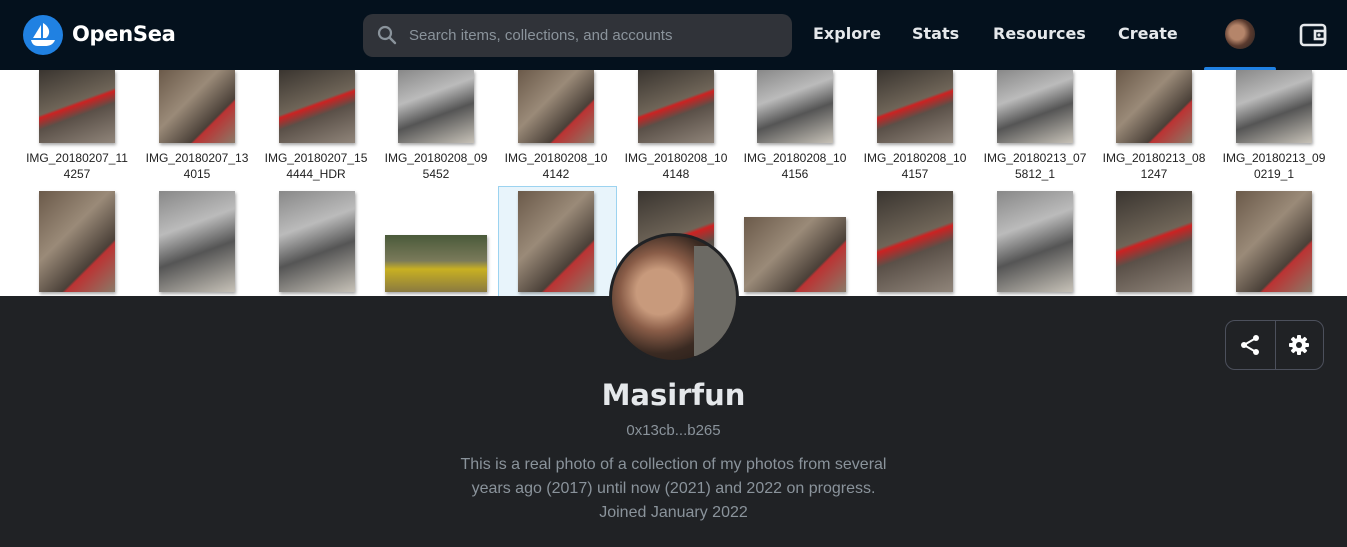  What do you see at coordinates (316, 166) in the screenshot?
I see `photo-caption: IMG_20180207_15 4444_HDR` at bounding box center [316, 166].